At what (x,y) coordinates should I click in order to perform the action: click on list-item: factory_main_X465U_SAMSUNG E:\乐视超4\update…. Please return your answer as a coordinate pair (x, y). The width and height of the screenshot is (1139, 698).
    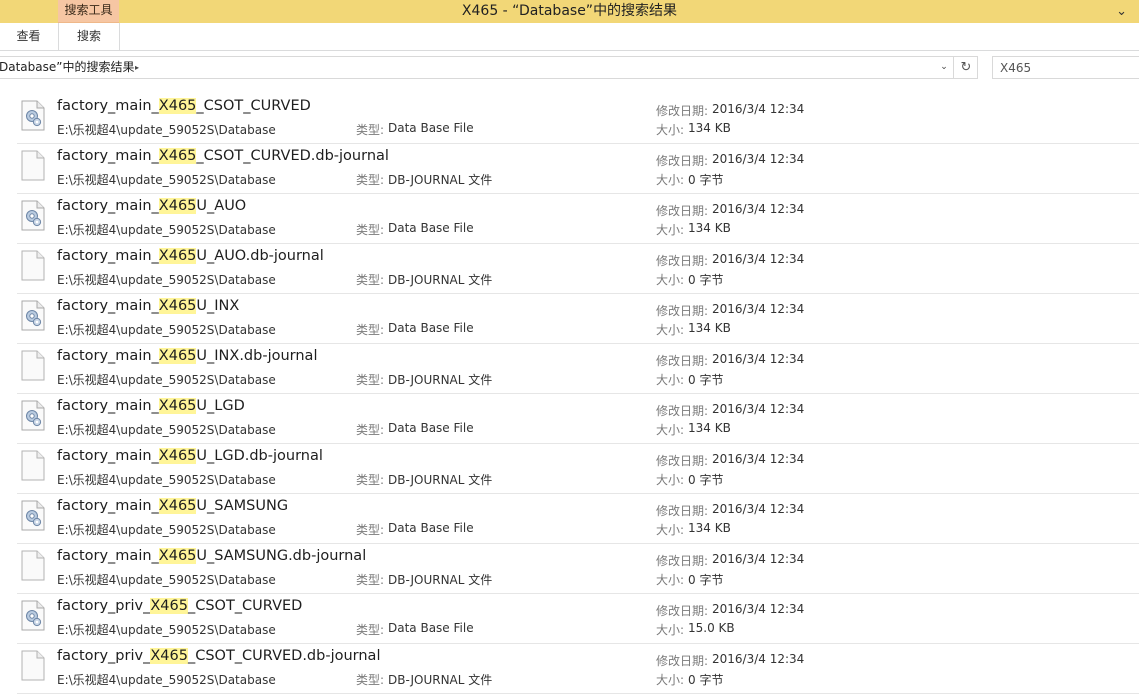
    Looking at the image, I should click on (578, 518).